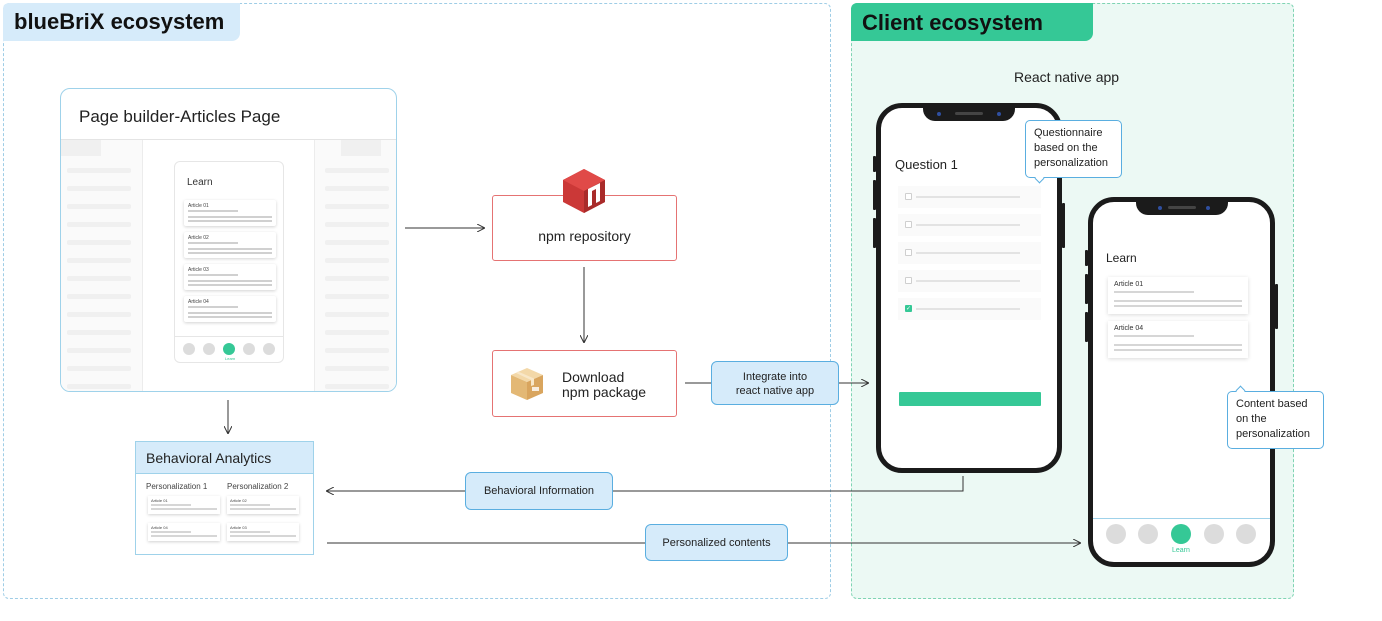 Image resolution: width=1382 pixels, height=621 pixels. Describe the element at coordinates (230, 358) in the screenshot. I see `preview-nav-label: Learn` at that location.